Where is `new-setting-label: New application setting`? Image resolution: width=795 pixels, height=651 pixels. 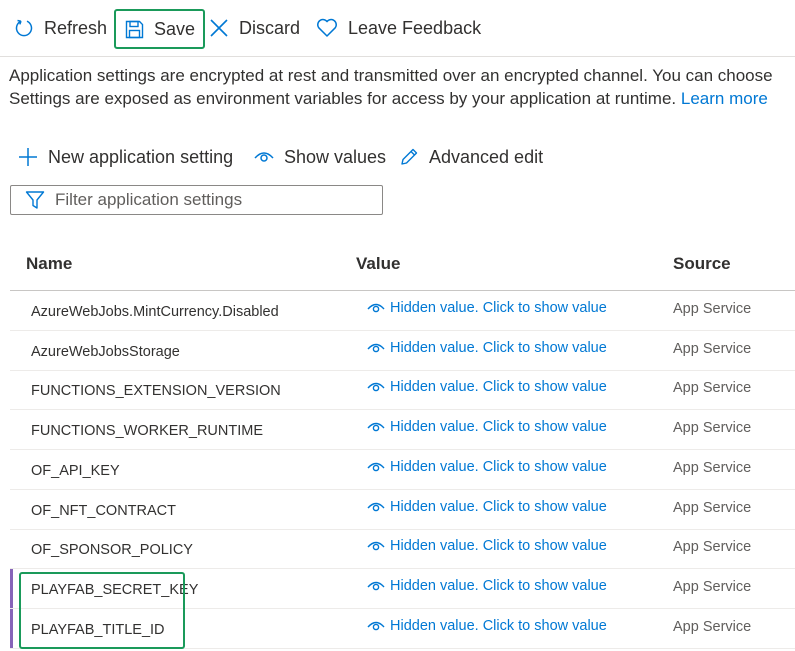 new-setting-label: New application setting is located at coordinates (141, 156).